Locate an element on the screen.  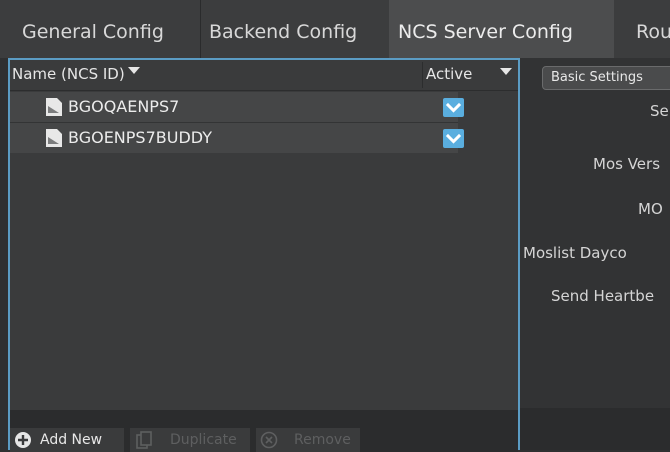
list-item: BGOENPS7BUDDY is located at coordinates (237, 138).